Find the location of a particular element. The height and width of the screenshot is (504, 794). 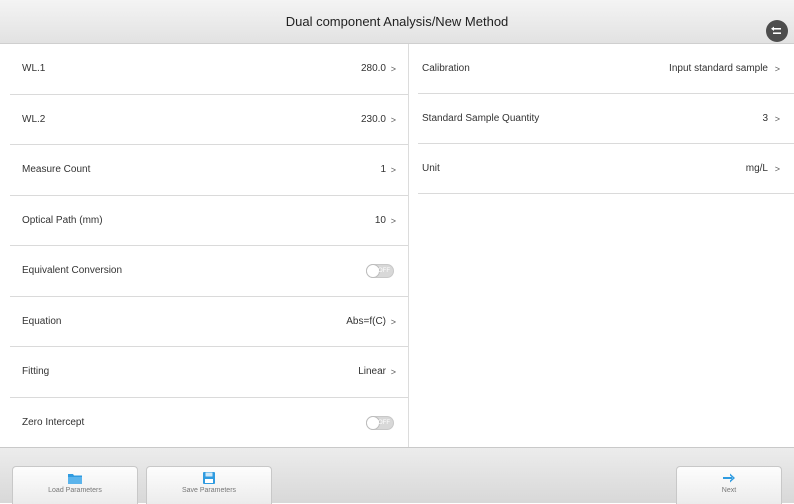

arrow-right-icon is located at coordinates (729, 478).